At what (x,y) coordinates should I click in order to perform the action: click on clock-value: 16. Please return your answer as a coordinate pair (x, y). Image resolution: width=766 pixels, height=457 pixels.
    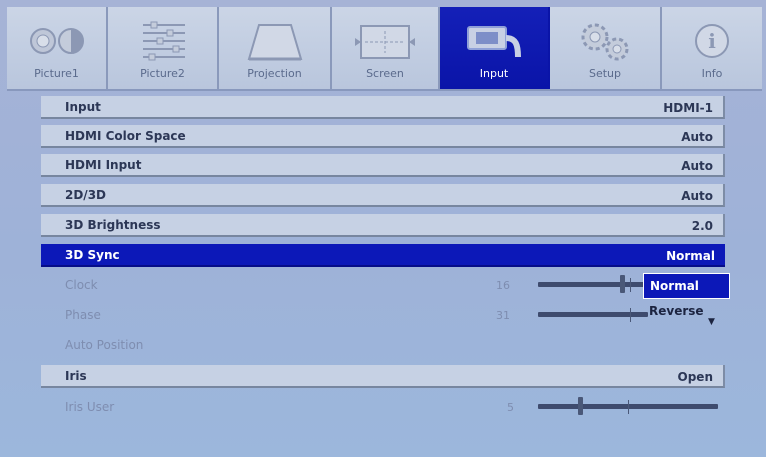
    Looking at the image, I should click on (503, 285).